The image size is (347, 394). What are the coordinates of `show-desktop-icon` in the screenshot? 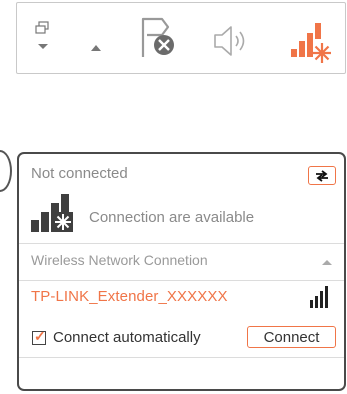 It's located at (43, 38).